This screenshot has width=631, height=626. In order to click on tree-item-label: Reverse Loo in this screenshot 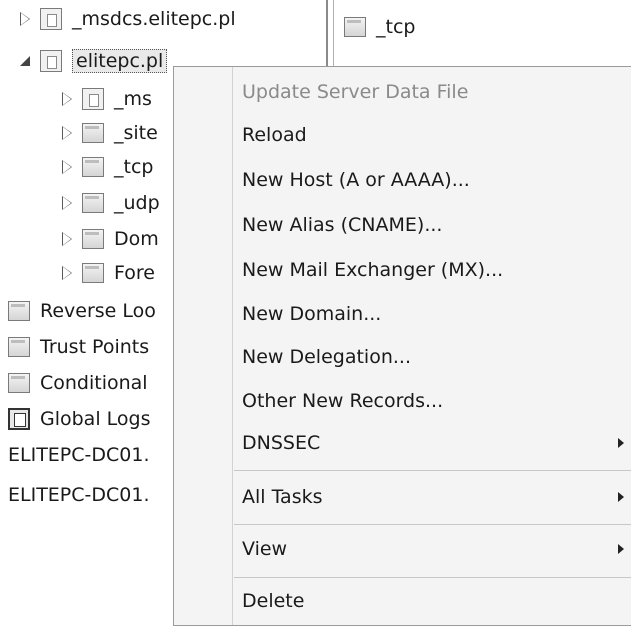, I will do `click(98, 311)`.